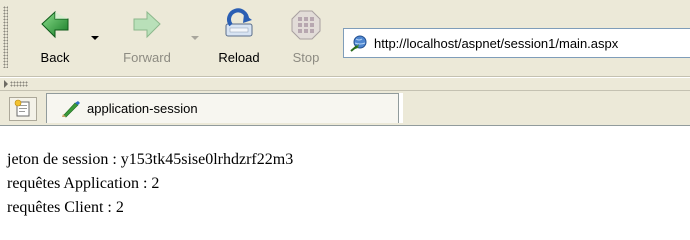 The image size is (690, 240). What do you see at coordinates (5, 37) in the screenshot?
I see `toolbar-grip` at bounding box center [5, 37].